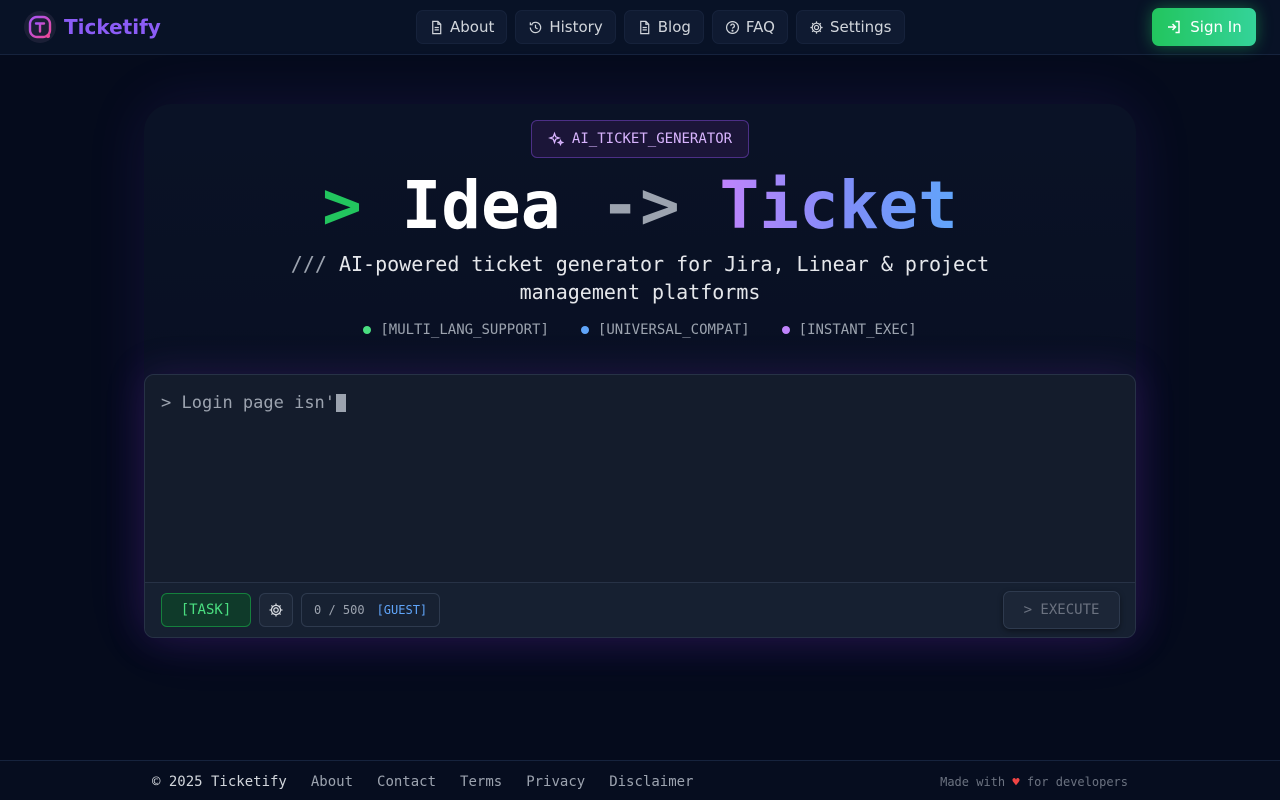  Describe the element at coordinates (481, 205) in the screenshot. I see `title-idea: Idea` at that location.